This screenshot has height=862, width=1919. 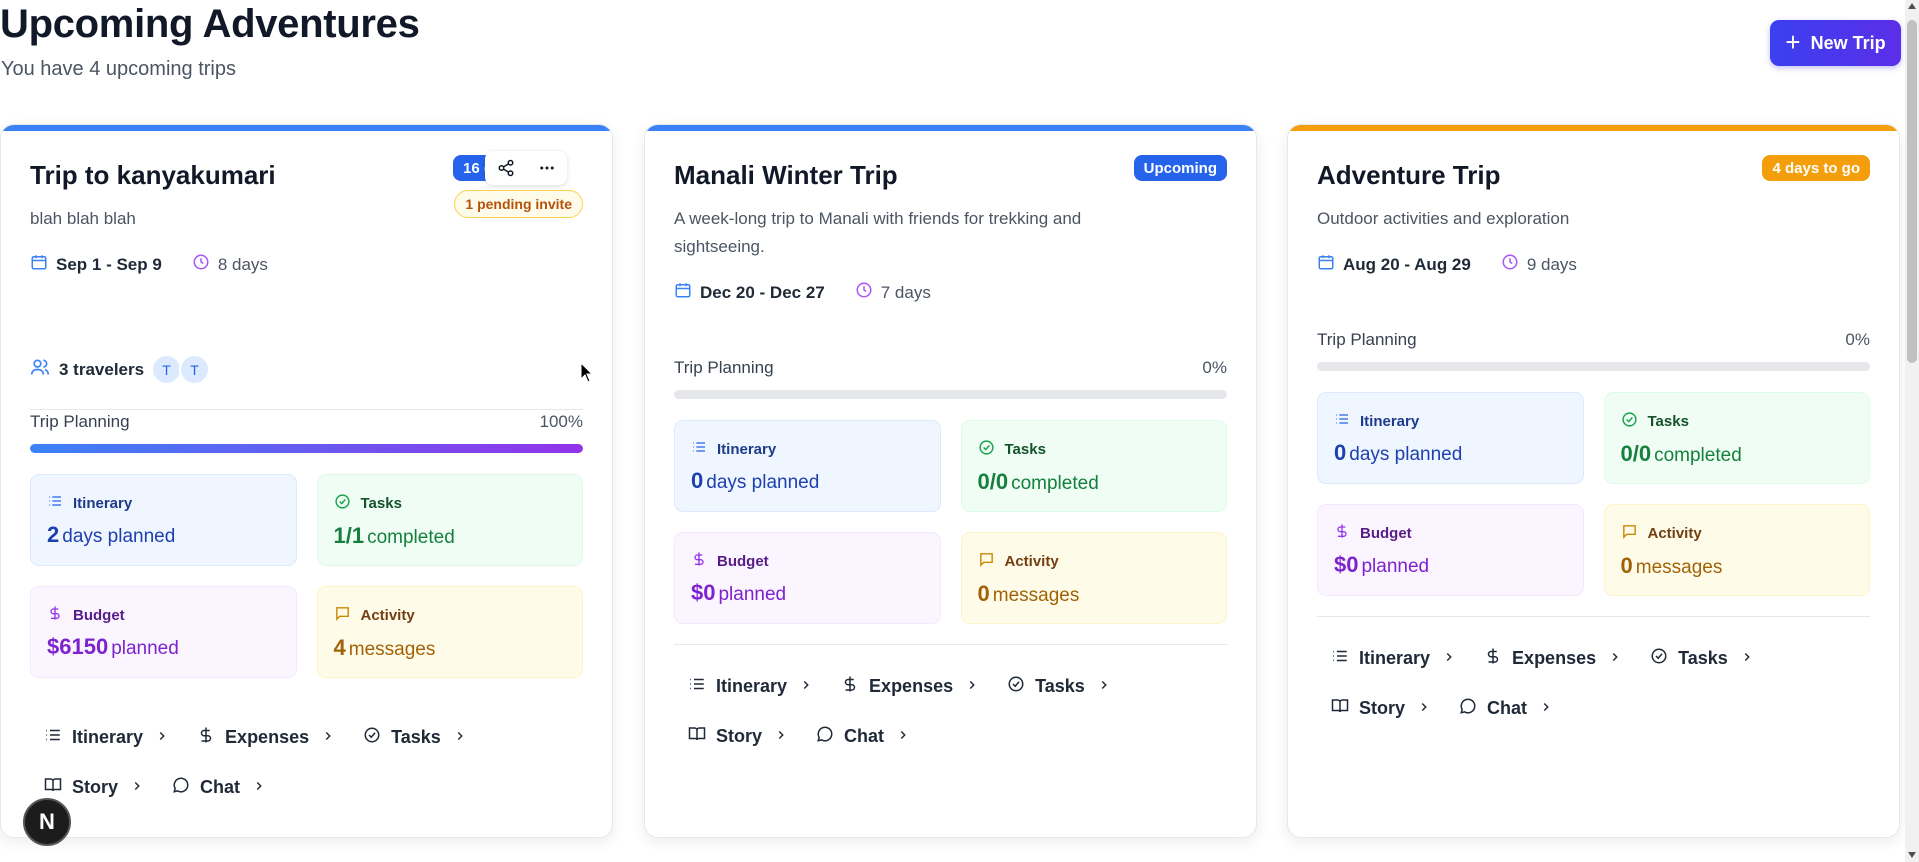 I want to click on activity-stat: Activity 4 messages, so click(x=449, y=632).